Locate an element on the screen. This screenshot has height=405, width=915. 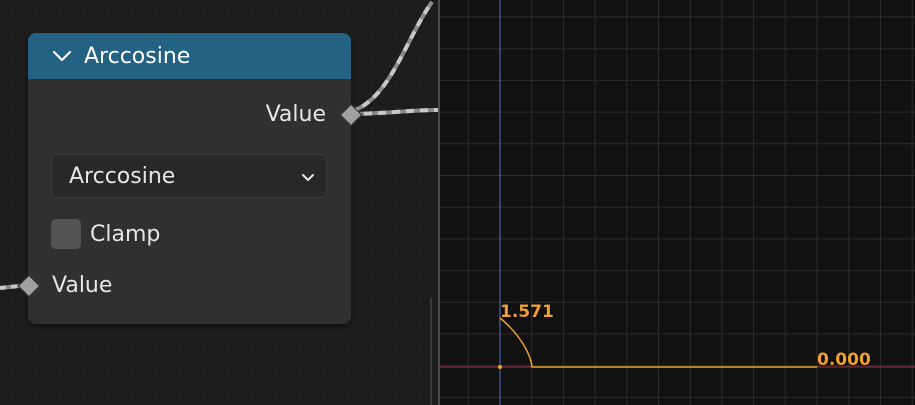
node-header: Arccosine is located at coordinates (189, 56).